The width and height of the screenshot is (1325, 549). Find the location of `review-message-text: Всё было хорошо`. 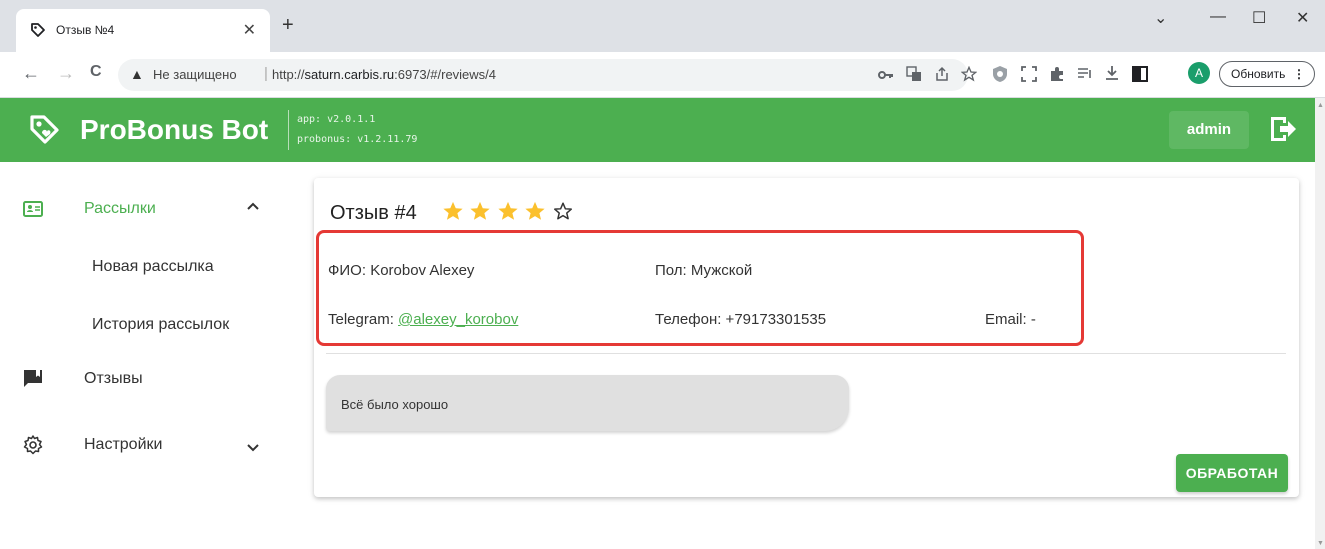

review-message-text: Всё было хорошо is located at coordinates (395, 404).